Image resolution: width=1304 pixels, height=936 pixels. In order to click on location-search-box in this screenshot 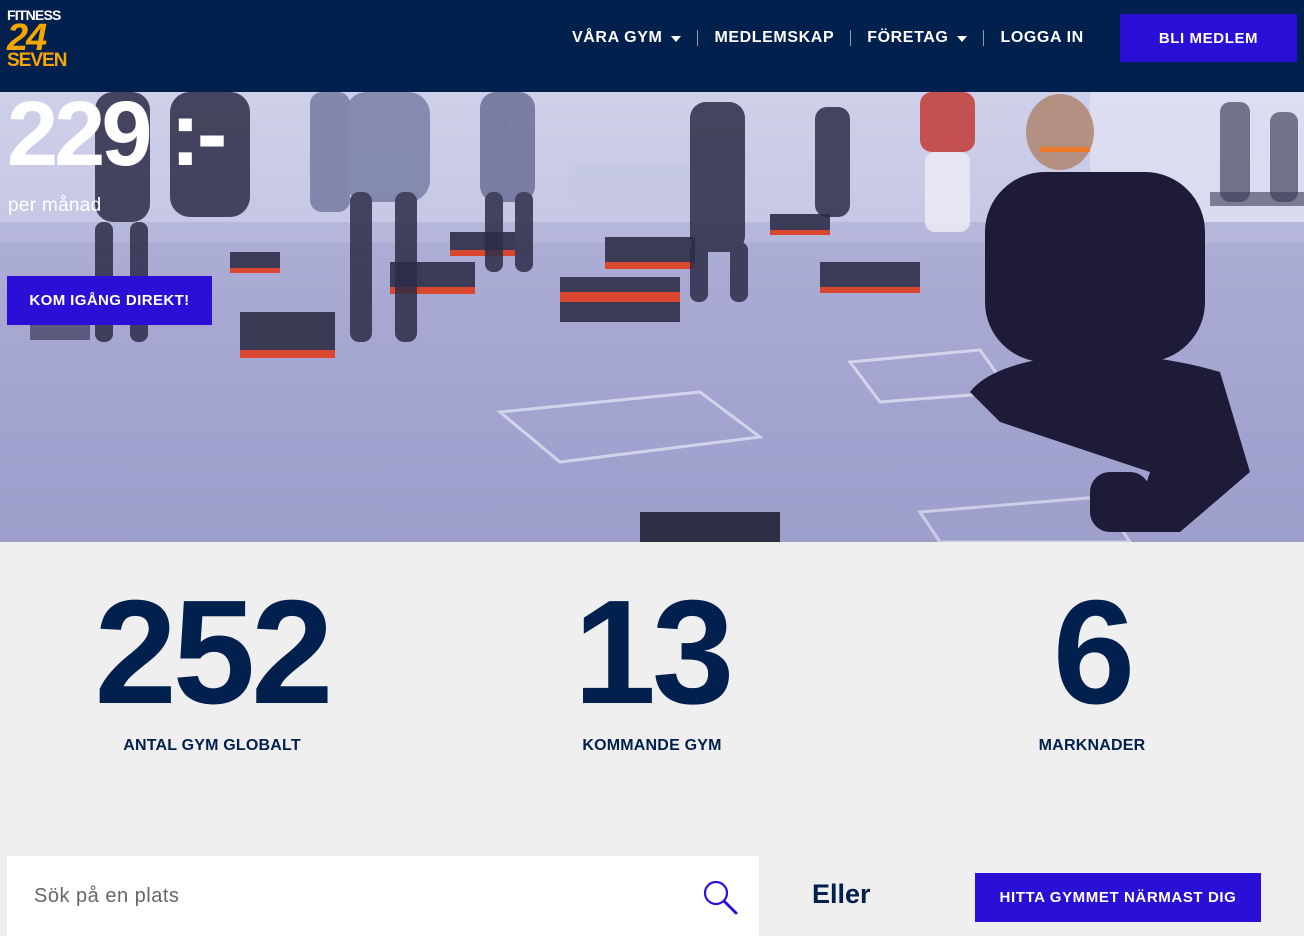, I will do `click(383, 896)`.